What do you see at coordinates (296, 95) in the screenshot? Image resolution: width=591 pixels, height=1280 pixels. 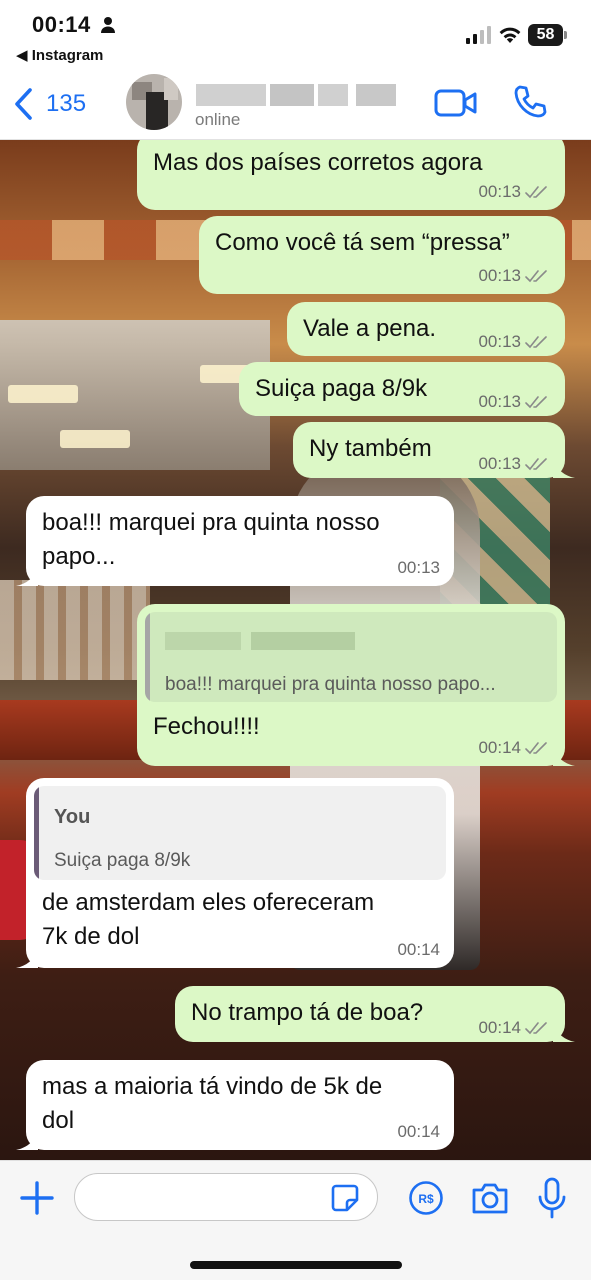 I see `contact-name-blurred` at bounding box center [296, 95].